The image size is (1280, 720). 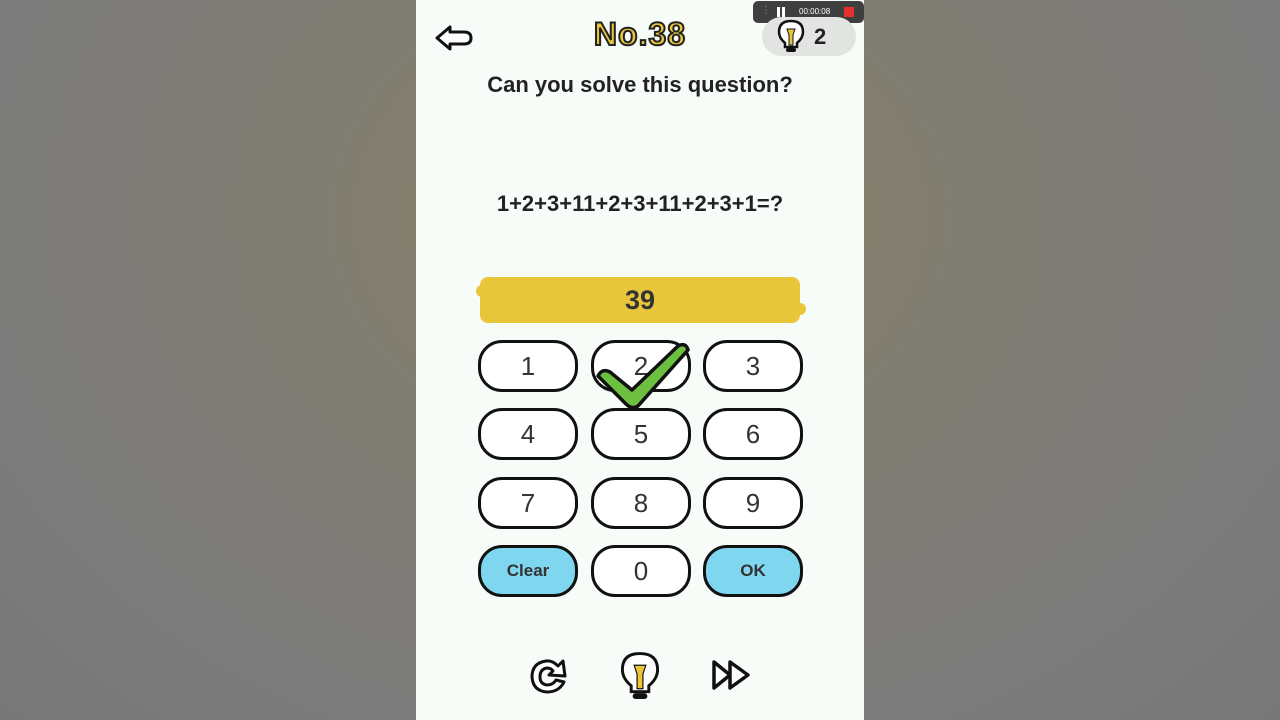 I want to click on key-8: 8, so click(x=641, y=503).